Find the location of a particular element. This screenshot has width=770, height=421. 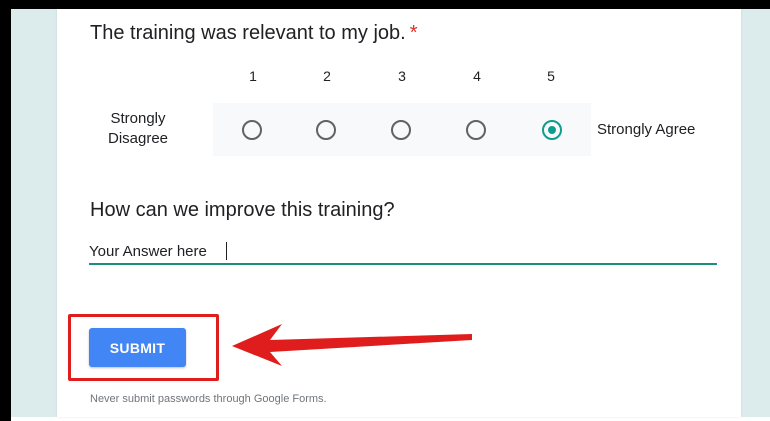

scale-number-3: 3 is located at coordinates (402, 76).